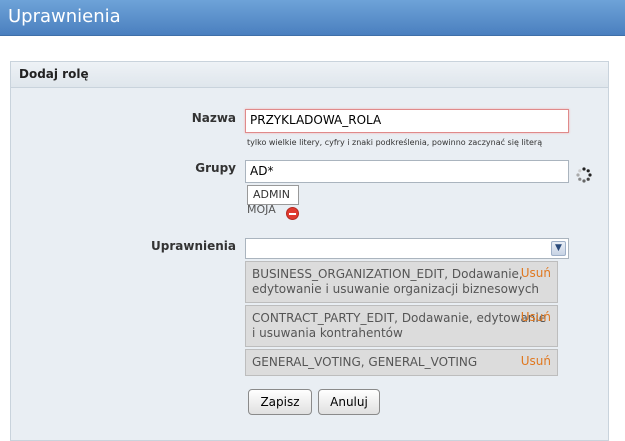 The width and height of the screenshot is (625, 441). Describe the element at coordinates (365, 362) in the screenshot. I see `permission-text: GENERAL_VOTING, GENERAL_VOTING` at that location.